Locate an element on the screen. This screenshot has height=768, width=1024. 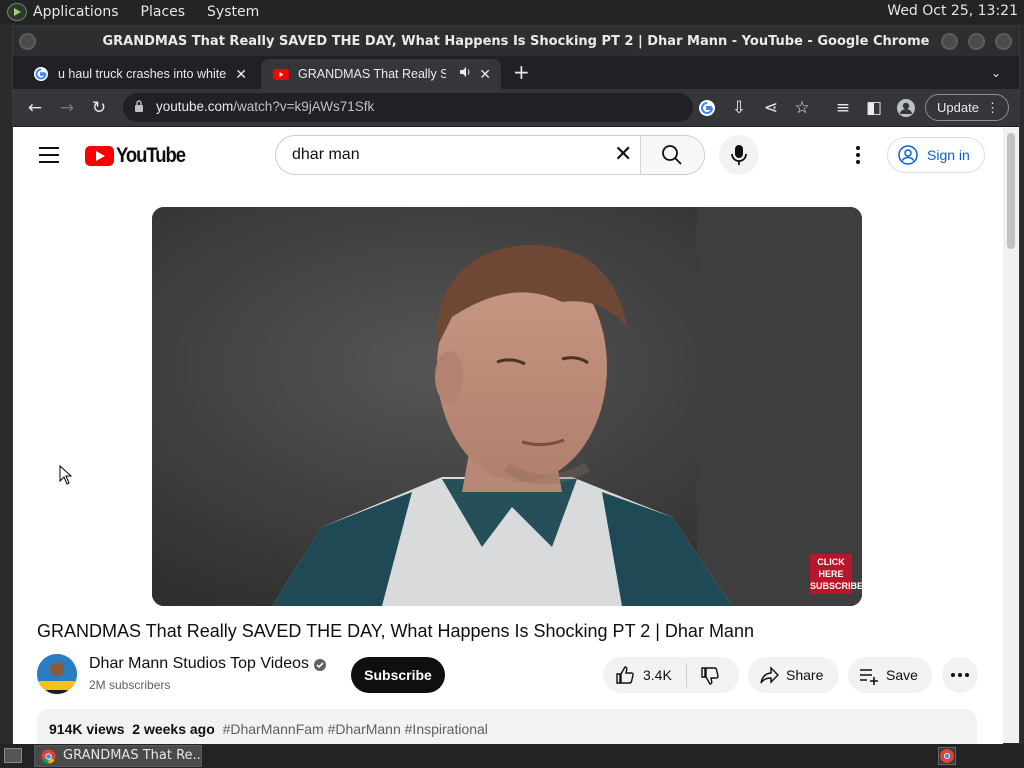
scrollbar-thumb is located at coordinates (1011, 191).